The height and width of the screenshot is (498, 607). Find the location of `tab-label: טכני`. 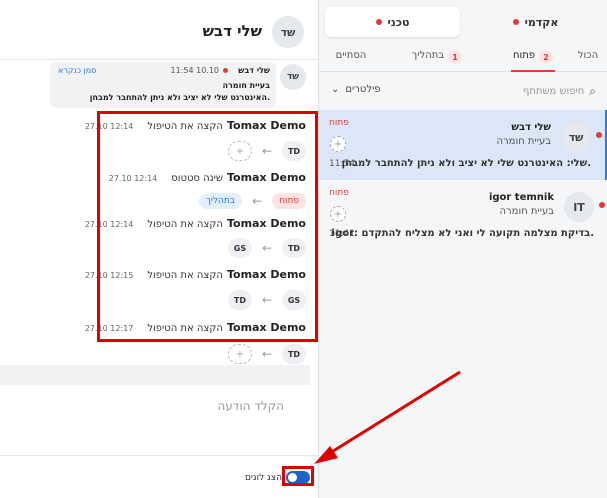

tab-label: טכני is located at coordinates (398, 22).